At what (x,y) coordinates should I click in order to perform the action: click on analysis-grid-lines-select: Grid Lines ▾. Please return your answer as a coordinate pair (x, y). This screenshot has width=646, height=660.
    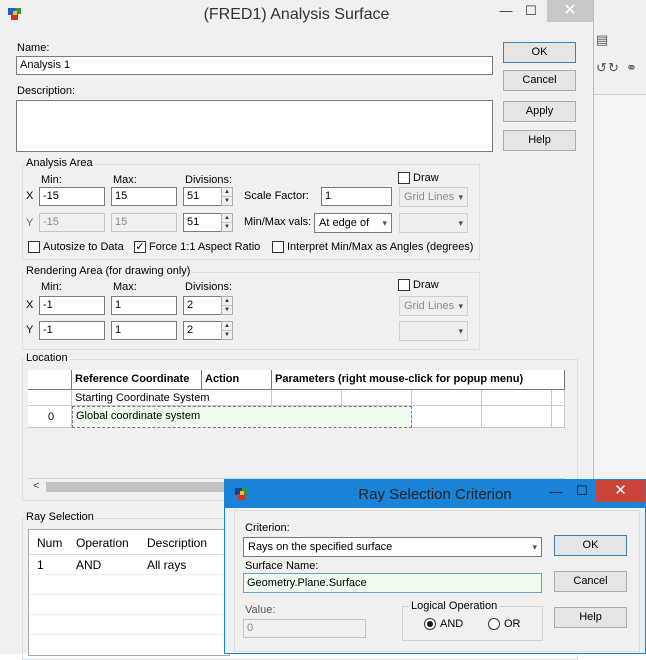
    Looking at the image, I should click on (433, 197).